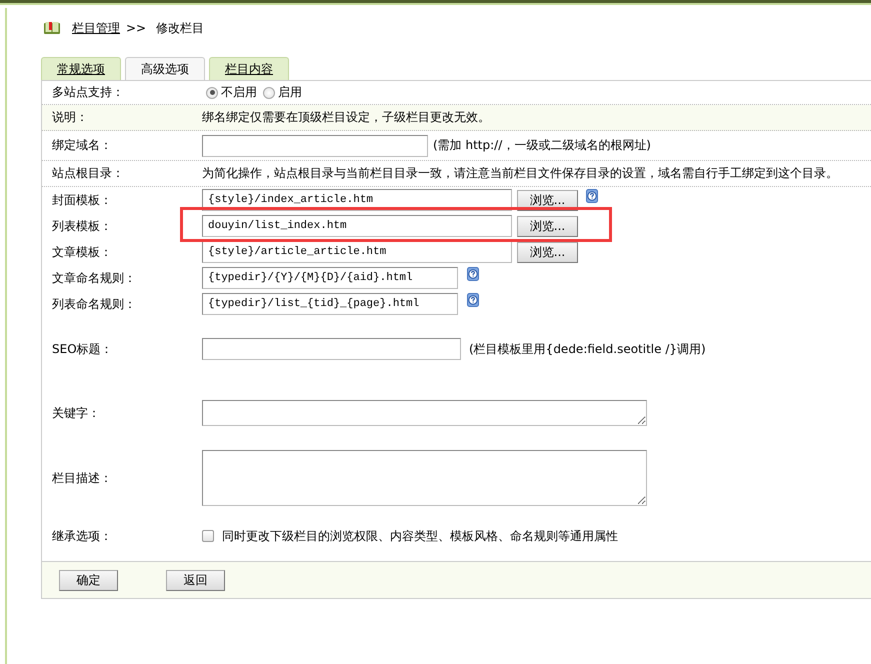 This screenshot has height=664, width=871. Describe the element at coordinates (239, 92) in the screenshot. I see `radio-label: 不启用` at that location.